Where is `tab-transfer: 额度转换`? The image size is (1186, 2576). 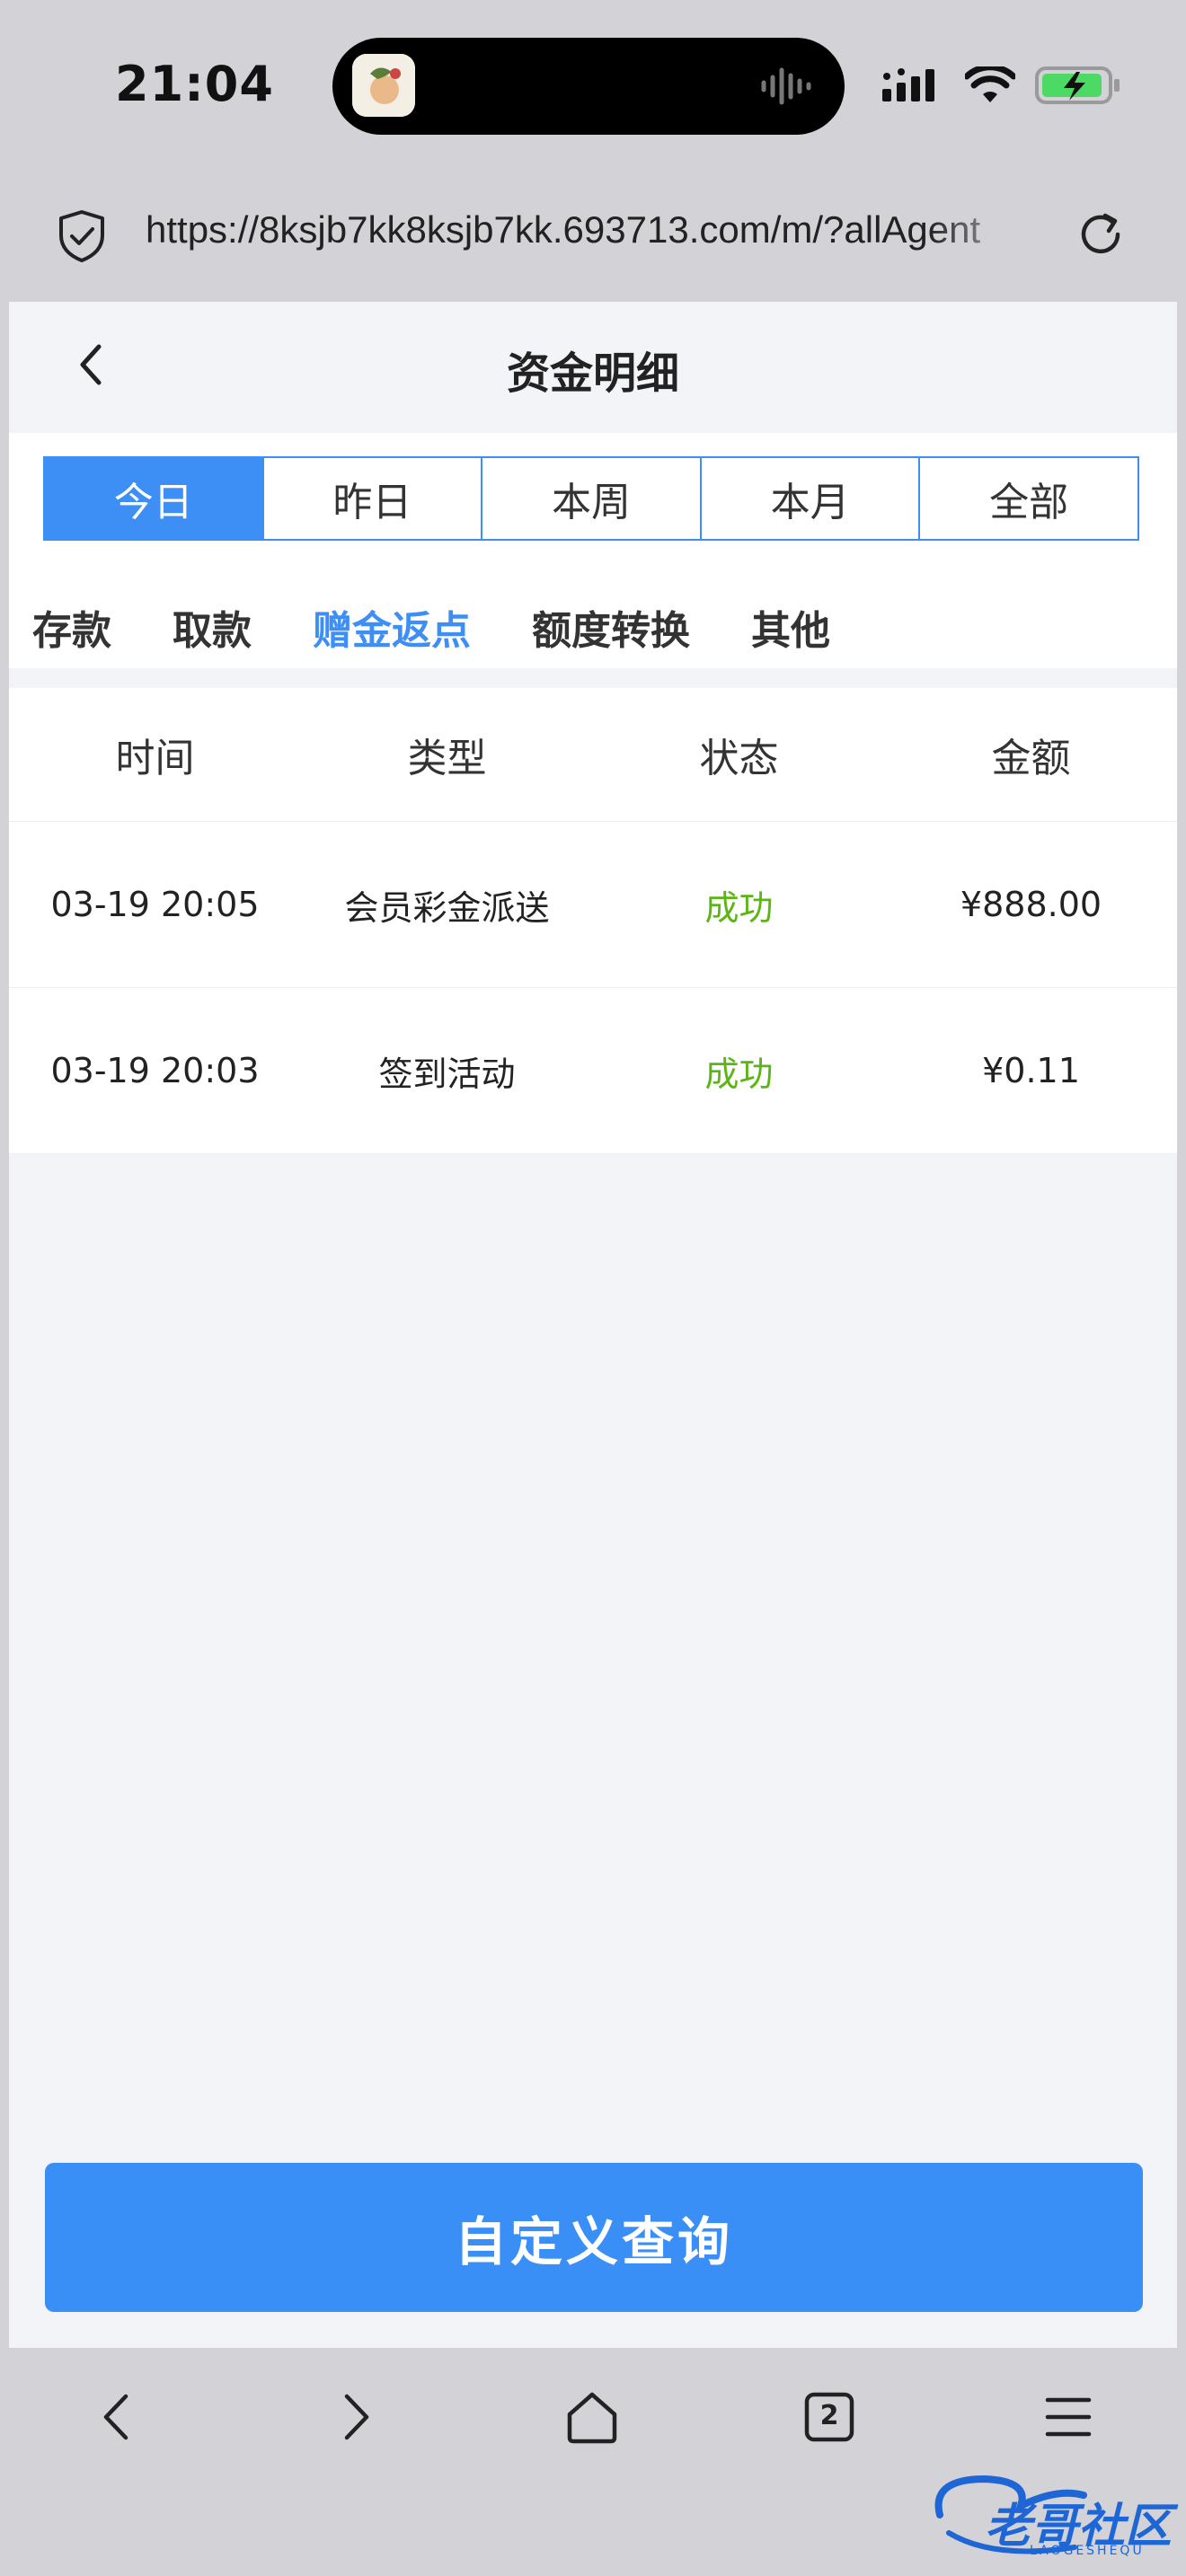 tab-transfer: 额度转换 is located at coordinates (611, 627).